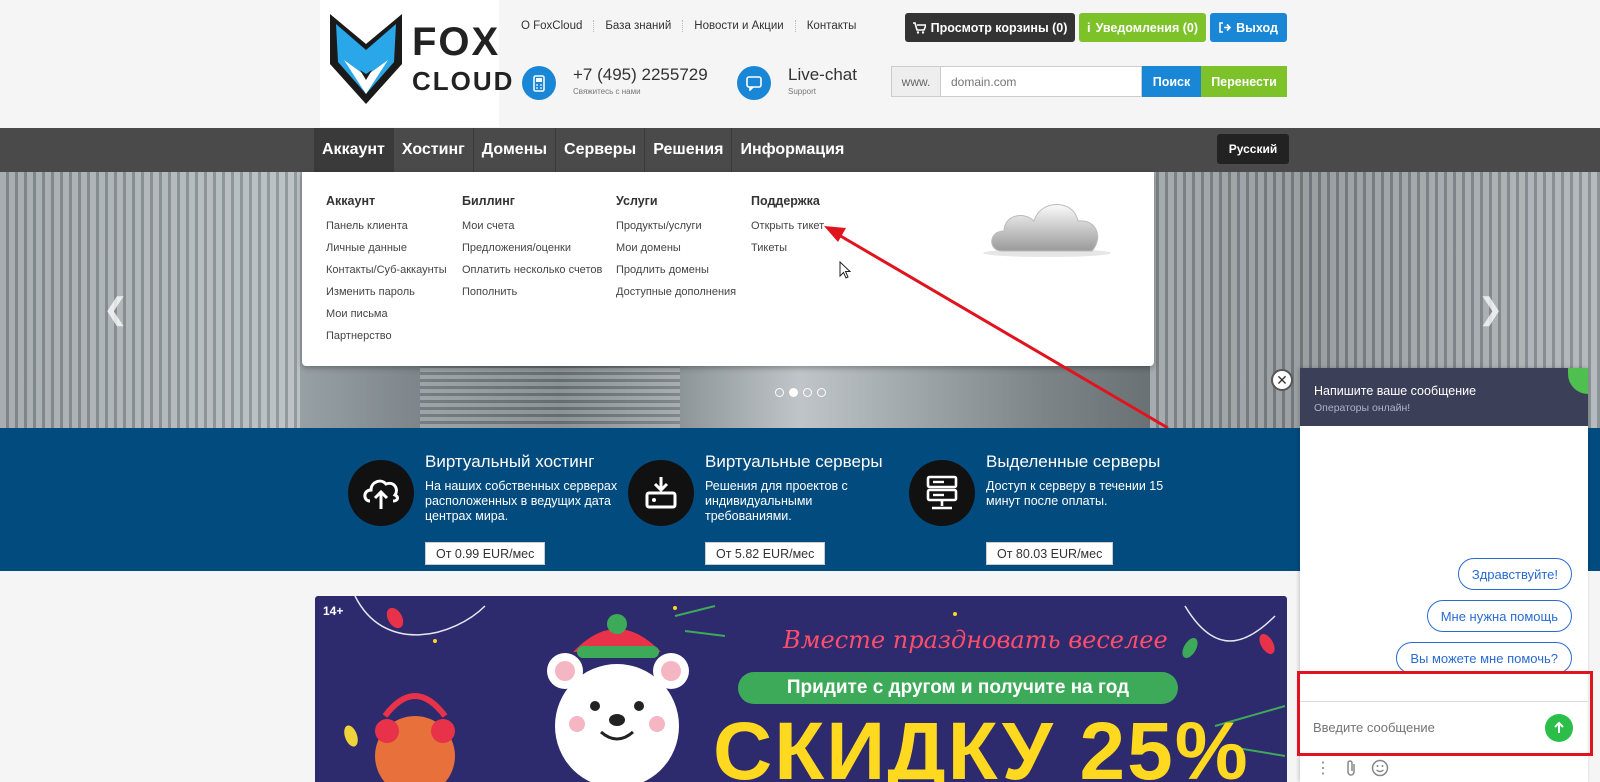 Image resolution: width=1600 pixels, height=782 pixels. I want to click on toplink-about: О FoxCloud, so click(552, 26).